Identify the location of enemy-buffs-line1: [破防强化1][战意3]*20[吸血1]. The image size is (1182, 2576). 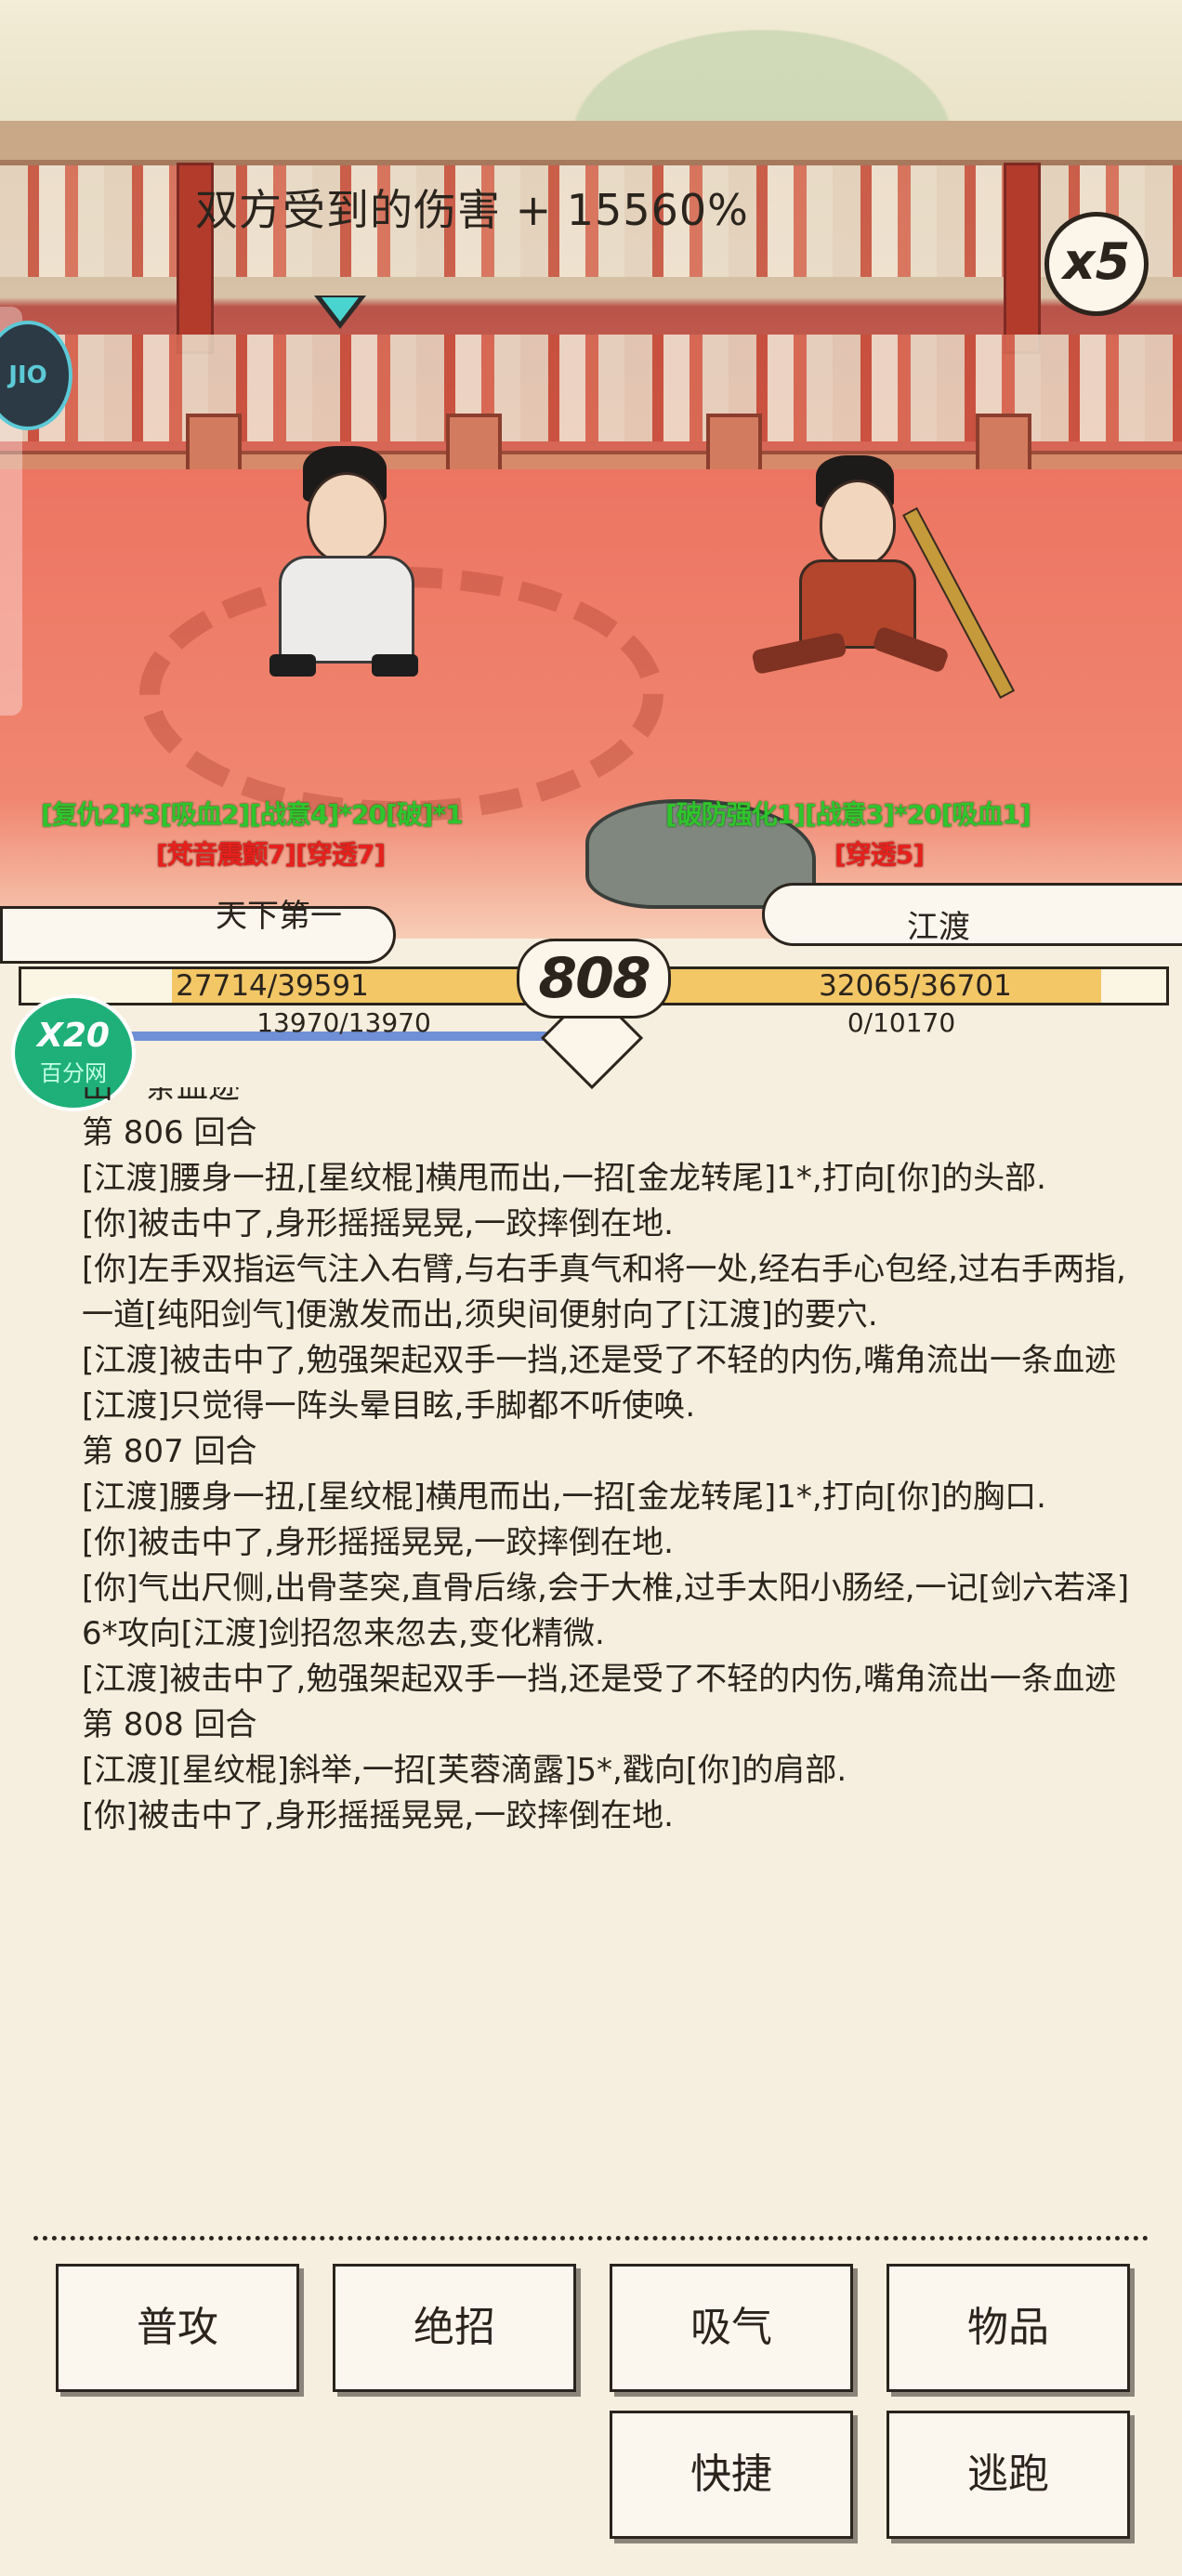
(848, 813).